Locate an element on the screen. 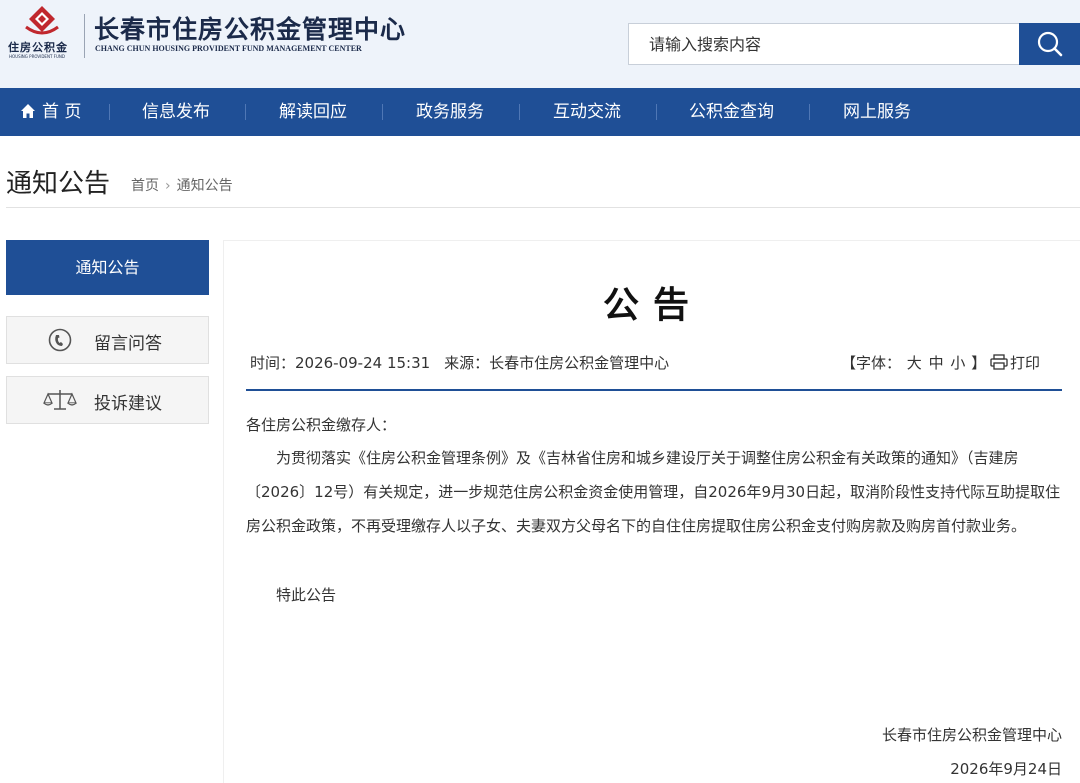 Image resolution: width=1080 pixels, height=783 pixels. article-meta: 时间：2026-09-24 15:31 来源：长春市住房公积金管理中心 is located at coordinates (466, 362).